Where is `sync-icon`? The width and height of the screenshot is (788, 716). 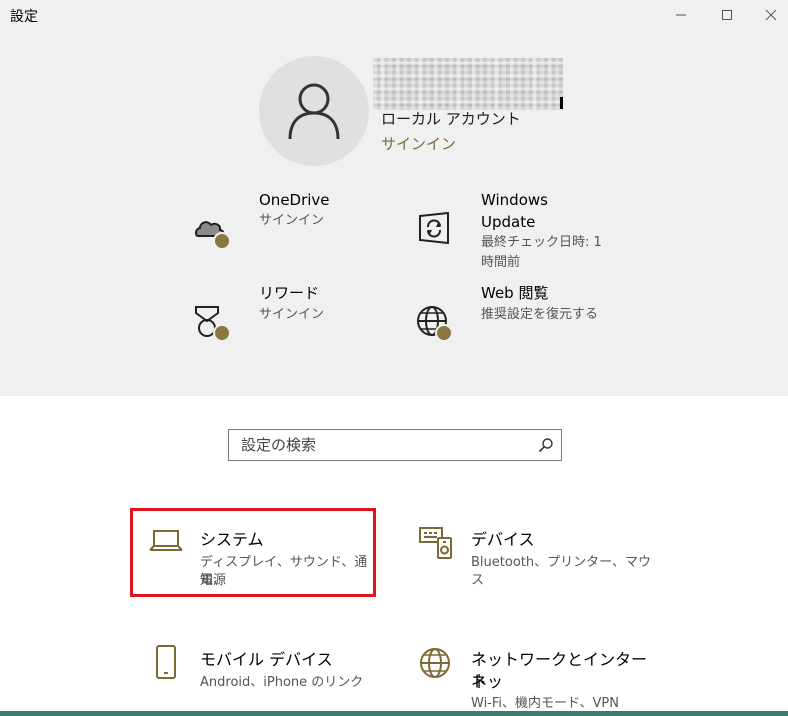 sync-icon is located at coordinates (434, 228).